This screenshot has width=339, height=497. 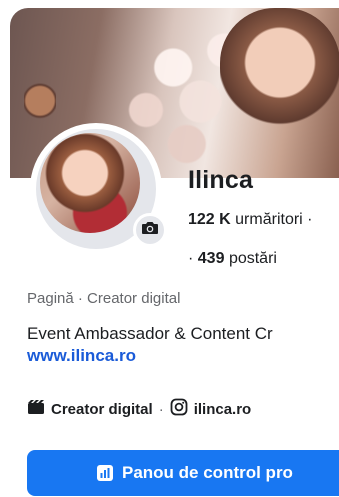 I want to click on cover-photo-portrait, so click(x=279, y=73).